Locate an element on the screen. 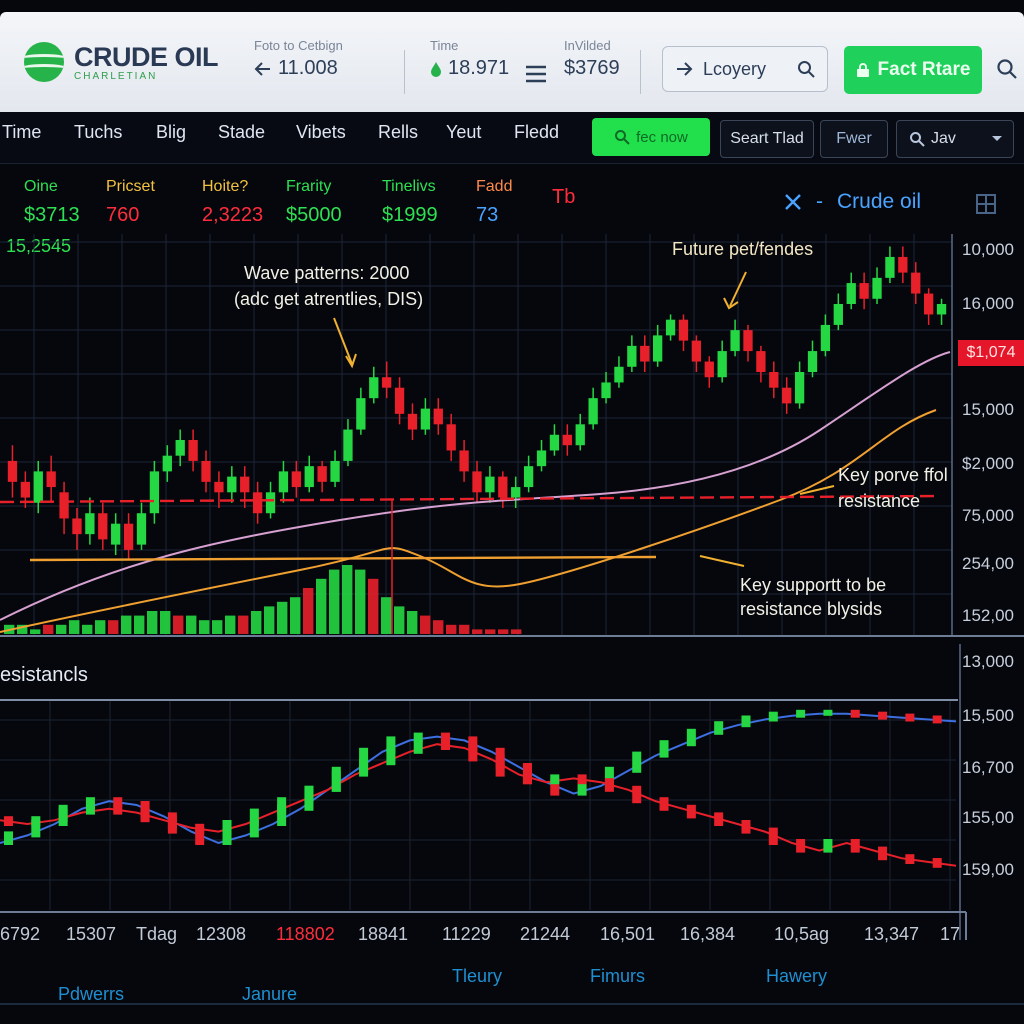 The width and height of the screenshot is (1024, 1024). current-price-tag: $1,074 is located at coordinates (991, 353).